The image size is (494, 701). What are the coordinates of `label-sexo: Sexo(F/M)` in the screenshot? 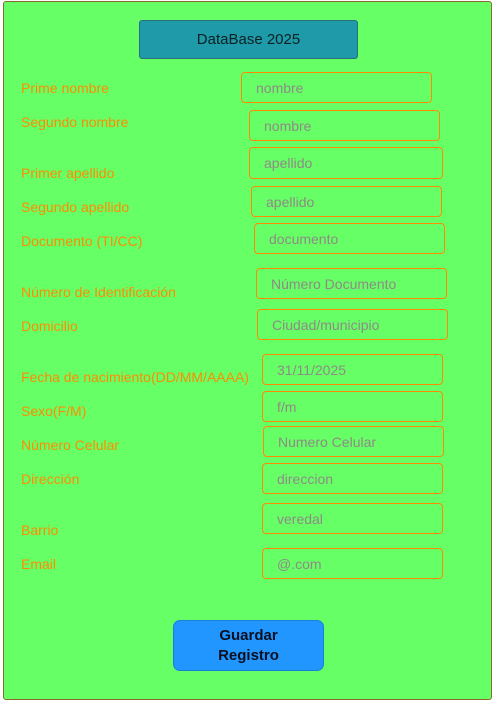 It's located at (54, 411).